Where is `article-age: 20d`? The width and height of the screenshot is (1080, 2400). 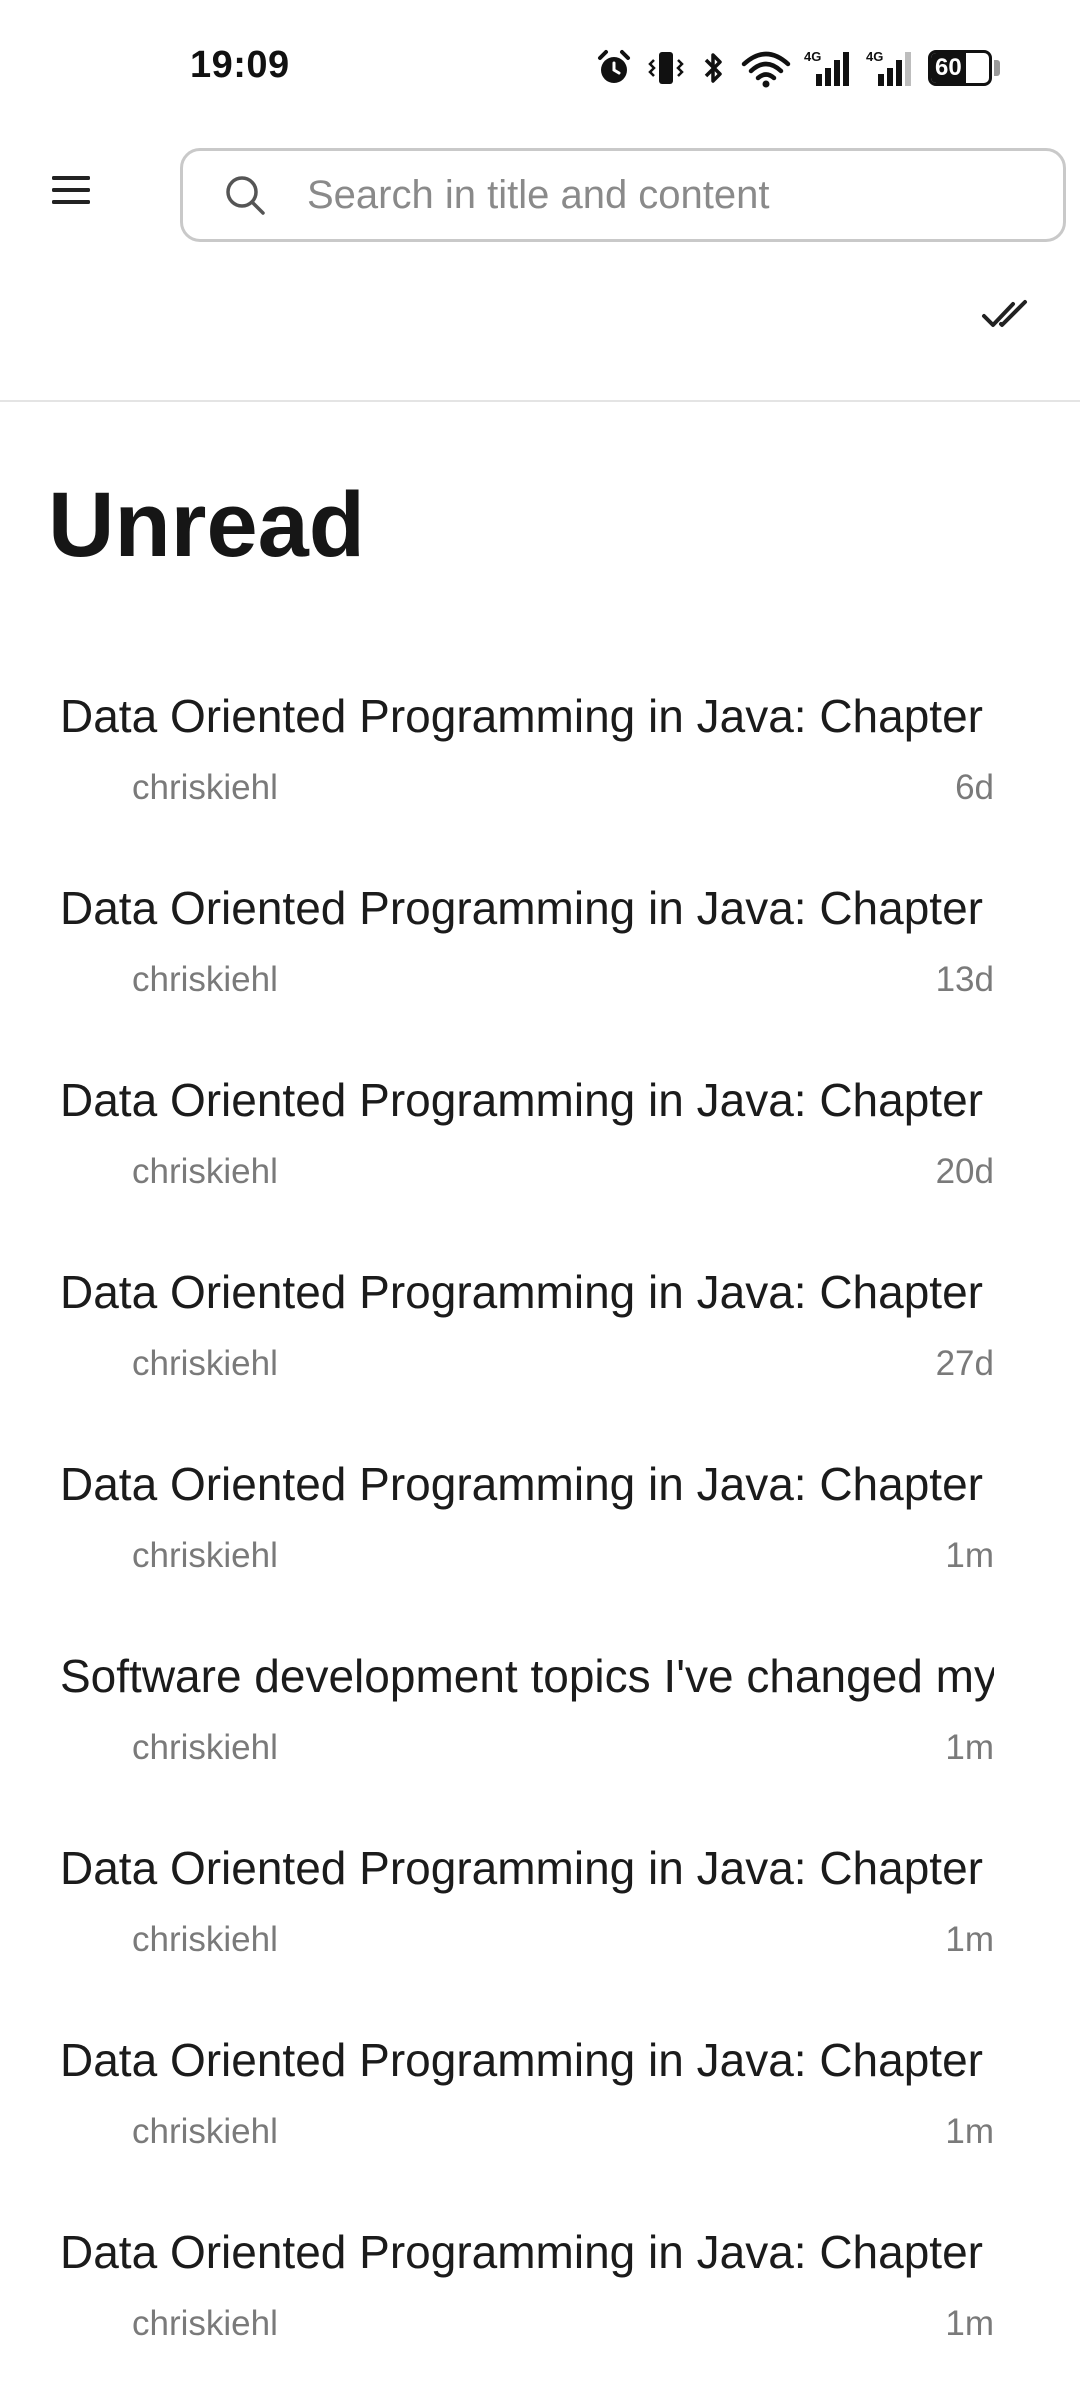 article-age: 20d is located at coordinates (964, 1171).